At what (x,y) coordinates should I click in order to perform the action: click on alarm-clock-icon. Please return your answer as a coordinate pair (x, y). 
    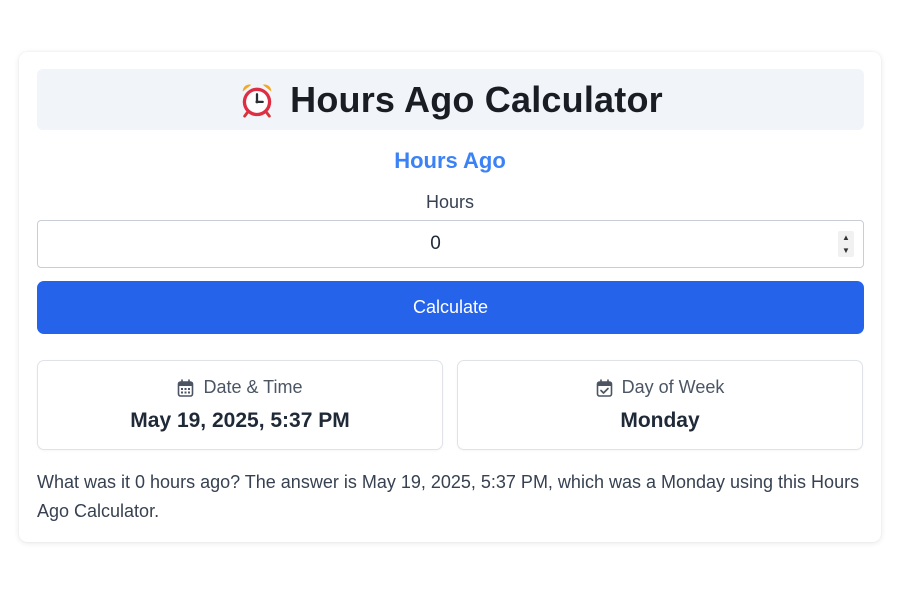
    Looking at the image, I should click on (257, 100).